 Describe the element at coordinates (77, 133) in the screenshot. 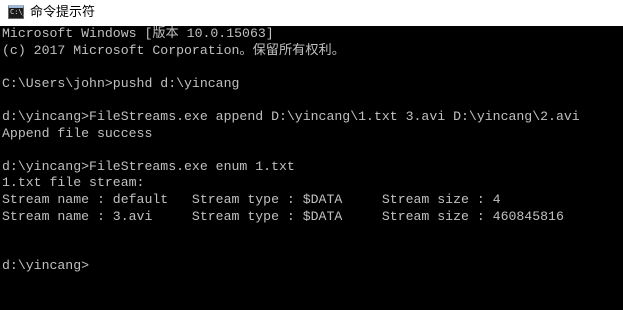

I see `console-line-append-result: Append file success` at that location.